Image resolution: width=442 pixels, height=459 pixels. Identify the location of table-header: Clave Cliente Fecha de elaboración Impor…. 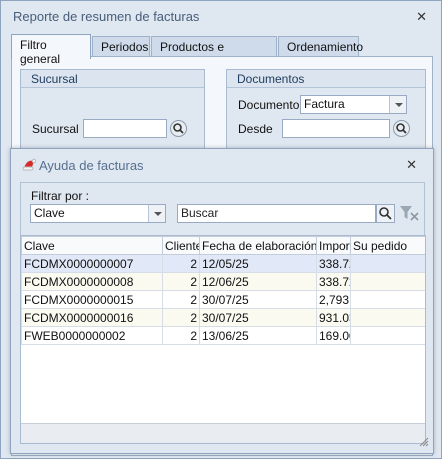
(223, 245).